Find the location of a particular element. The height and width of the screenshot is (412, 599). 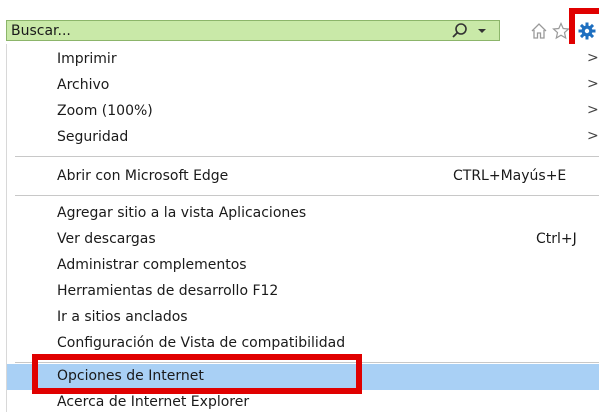

star-icon is located at coordinates (561, 31).